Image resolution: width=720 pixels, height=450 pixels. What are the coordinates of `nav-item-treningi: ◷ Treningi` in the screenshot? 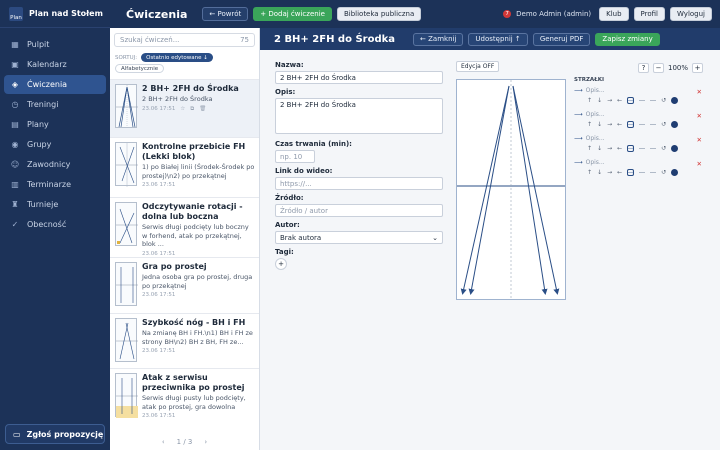 It's located at (55, 104).